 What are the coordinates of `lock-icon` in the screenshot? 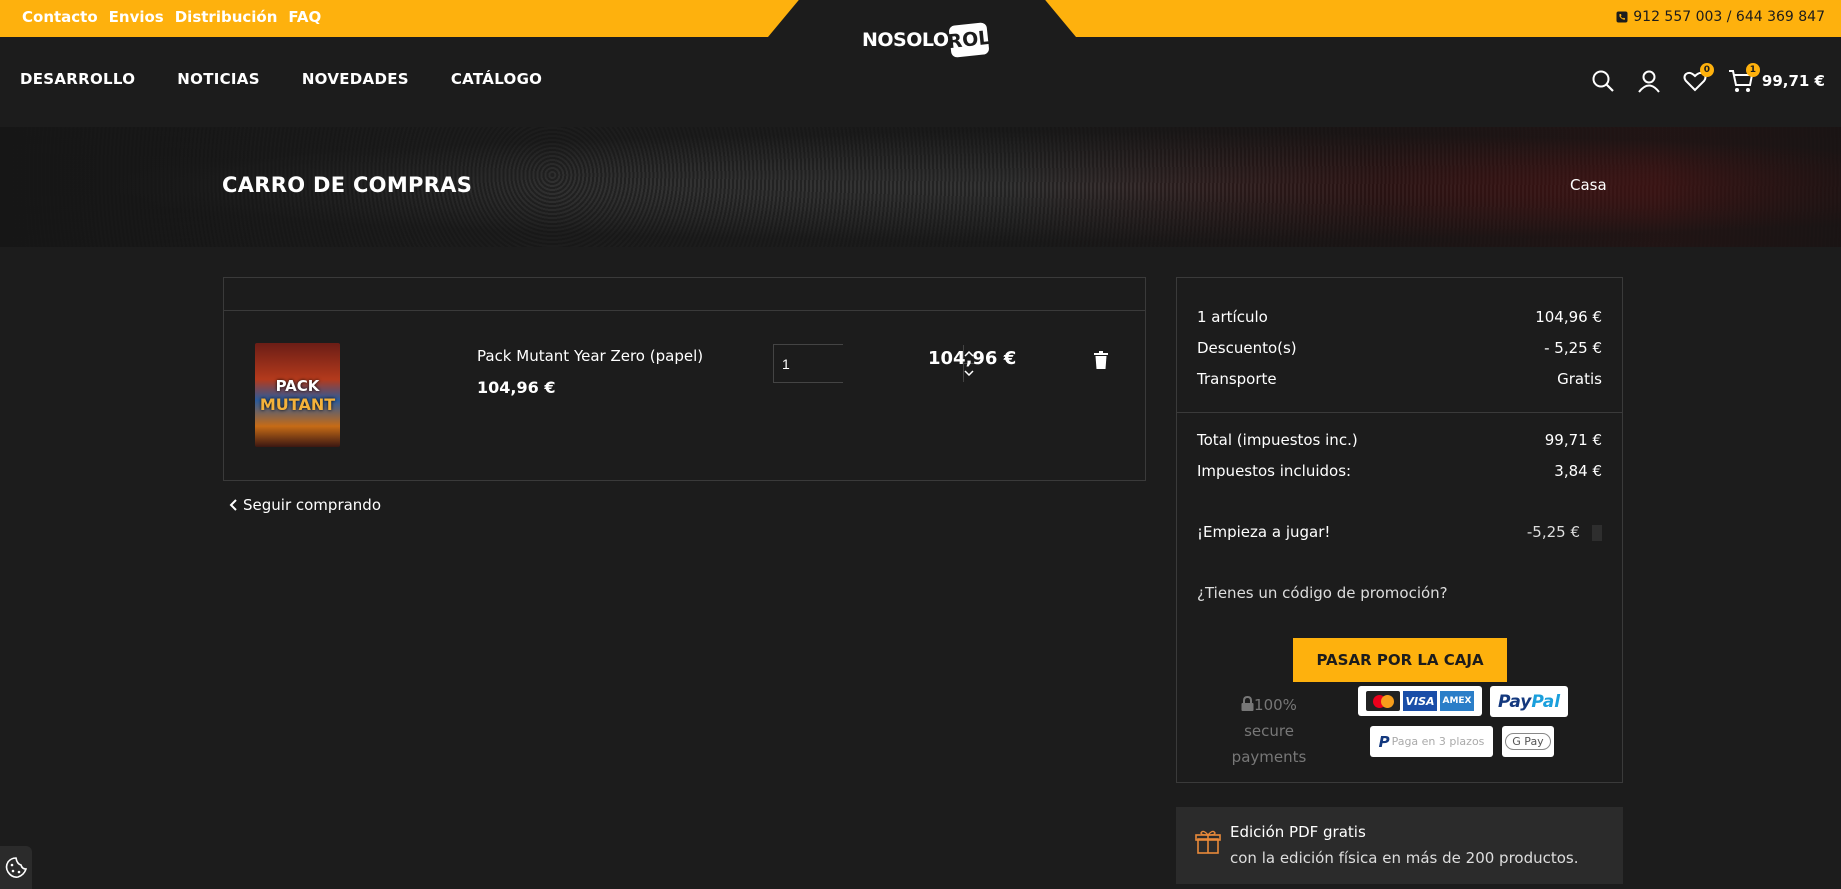 It's located at (1247, 703).